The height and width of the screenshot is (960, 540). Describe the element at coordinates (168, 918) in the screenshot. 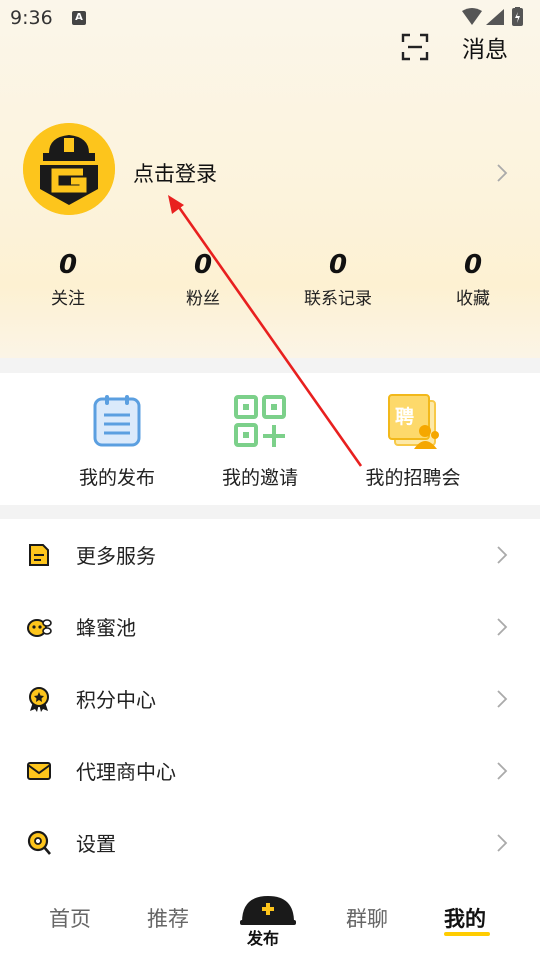

I see `nav-recommend: 推荐` at that location.